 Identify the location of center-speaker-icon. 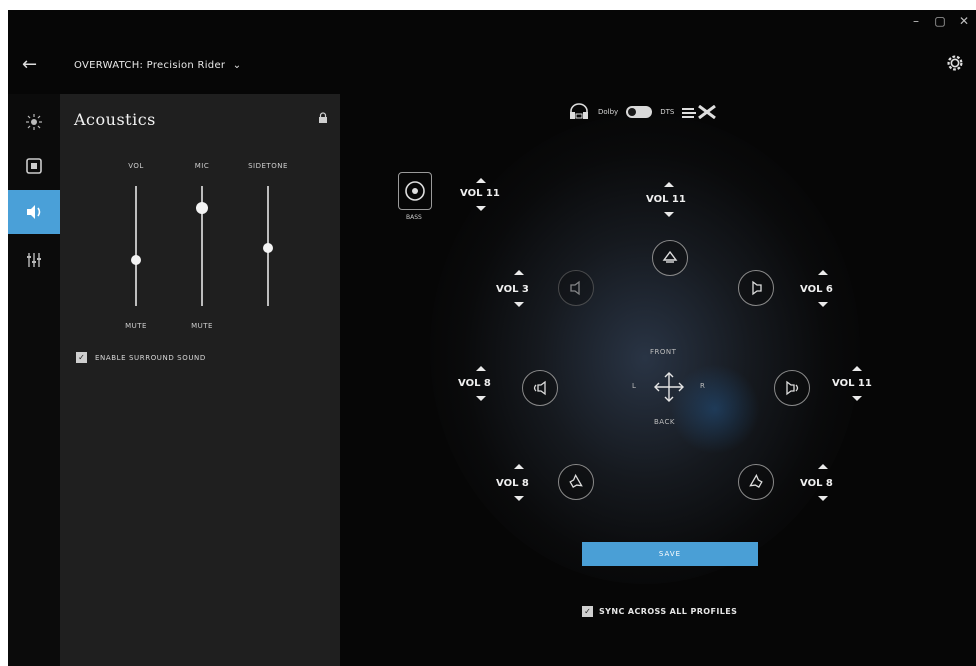
(670, 256).